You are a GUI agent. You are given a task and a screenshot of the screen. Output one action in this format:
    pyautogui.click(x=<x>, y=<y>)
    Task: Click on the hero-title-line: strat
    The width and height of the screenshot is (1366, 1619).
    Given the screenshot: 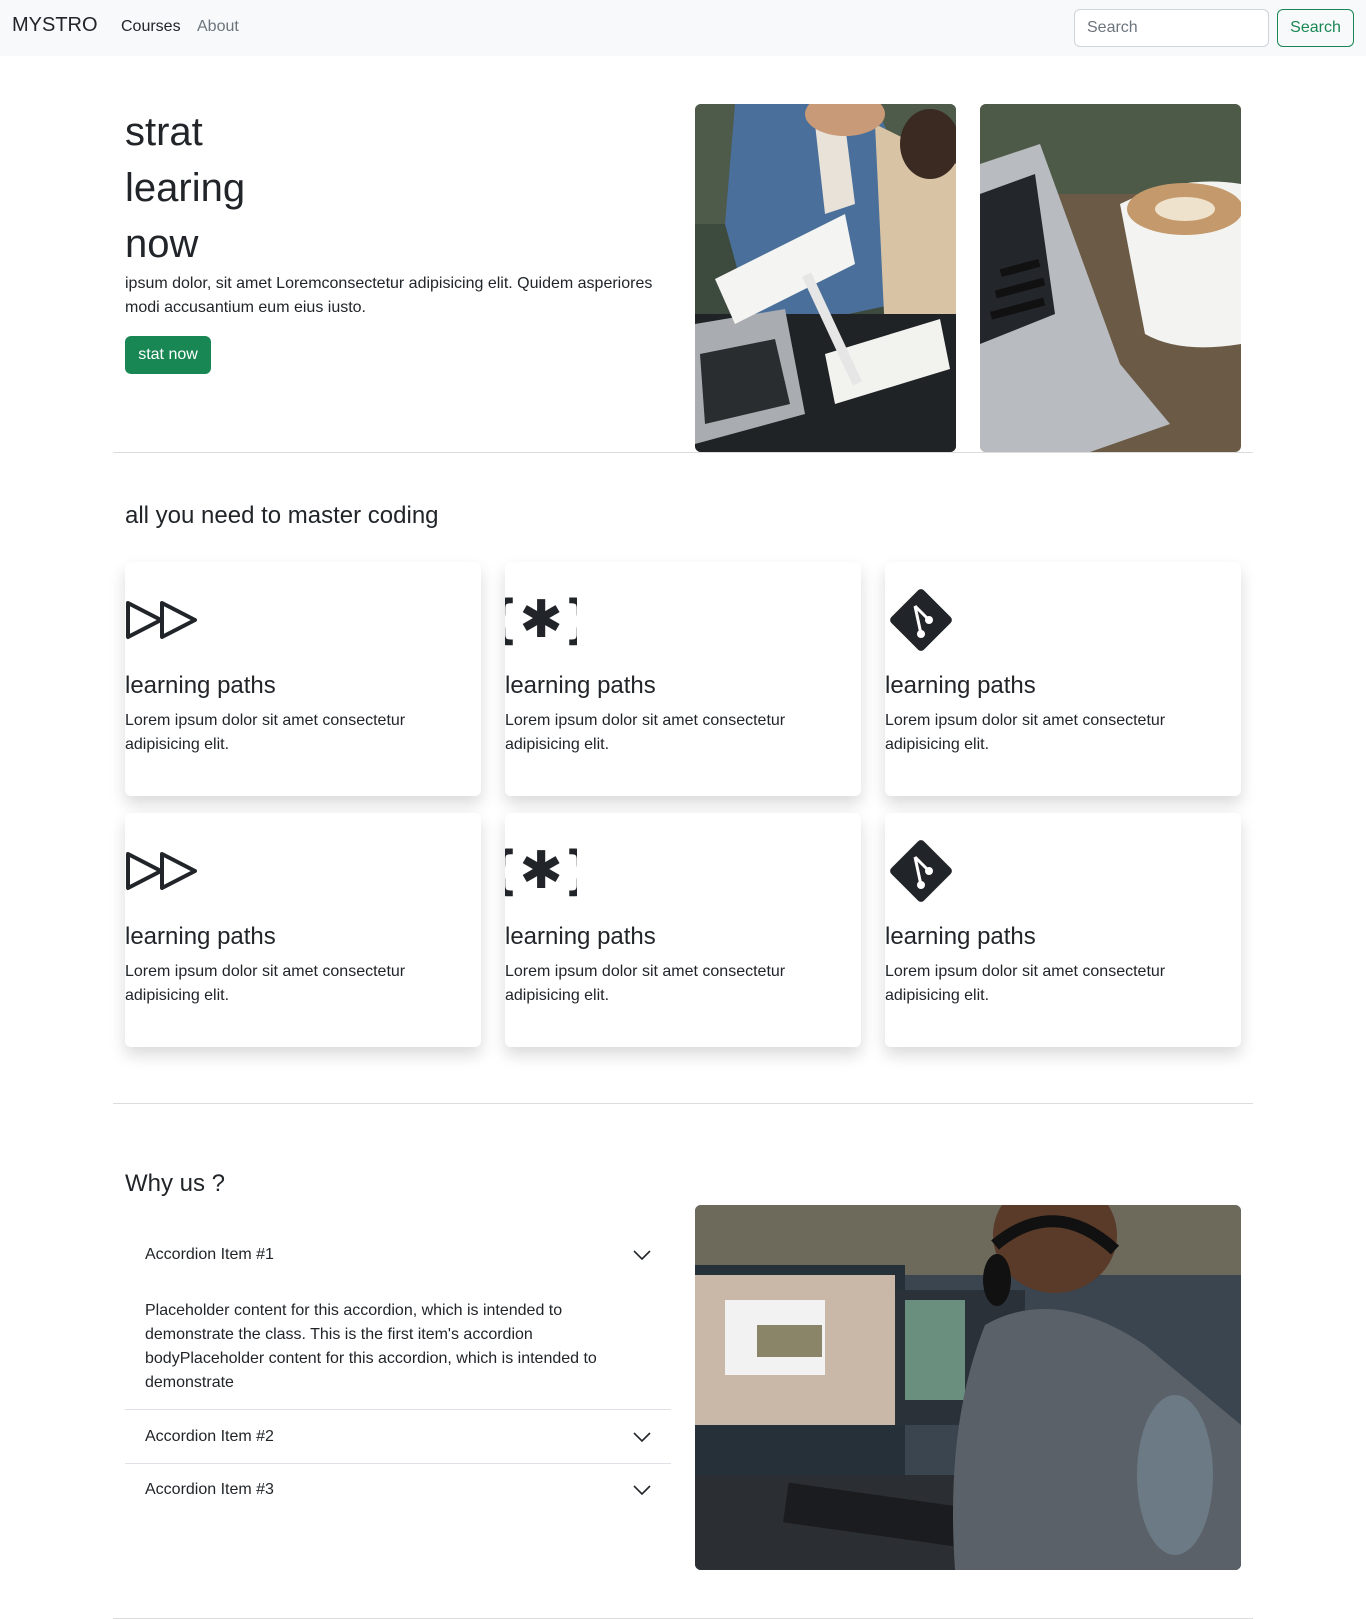 What is the action you would take?
    pyautogui.click(x=164, y=132)
    